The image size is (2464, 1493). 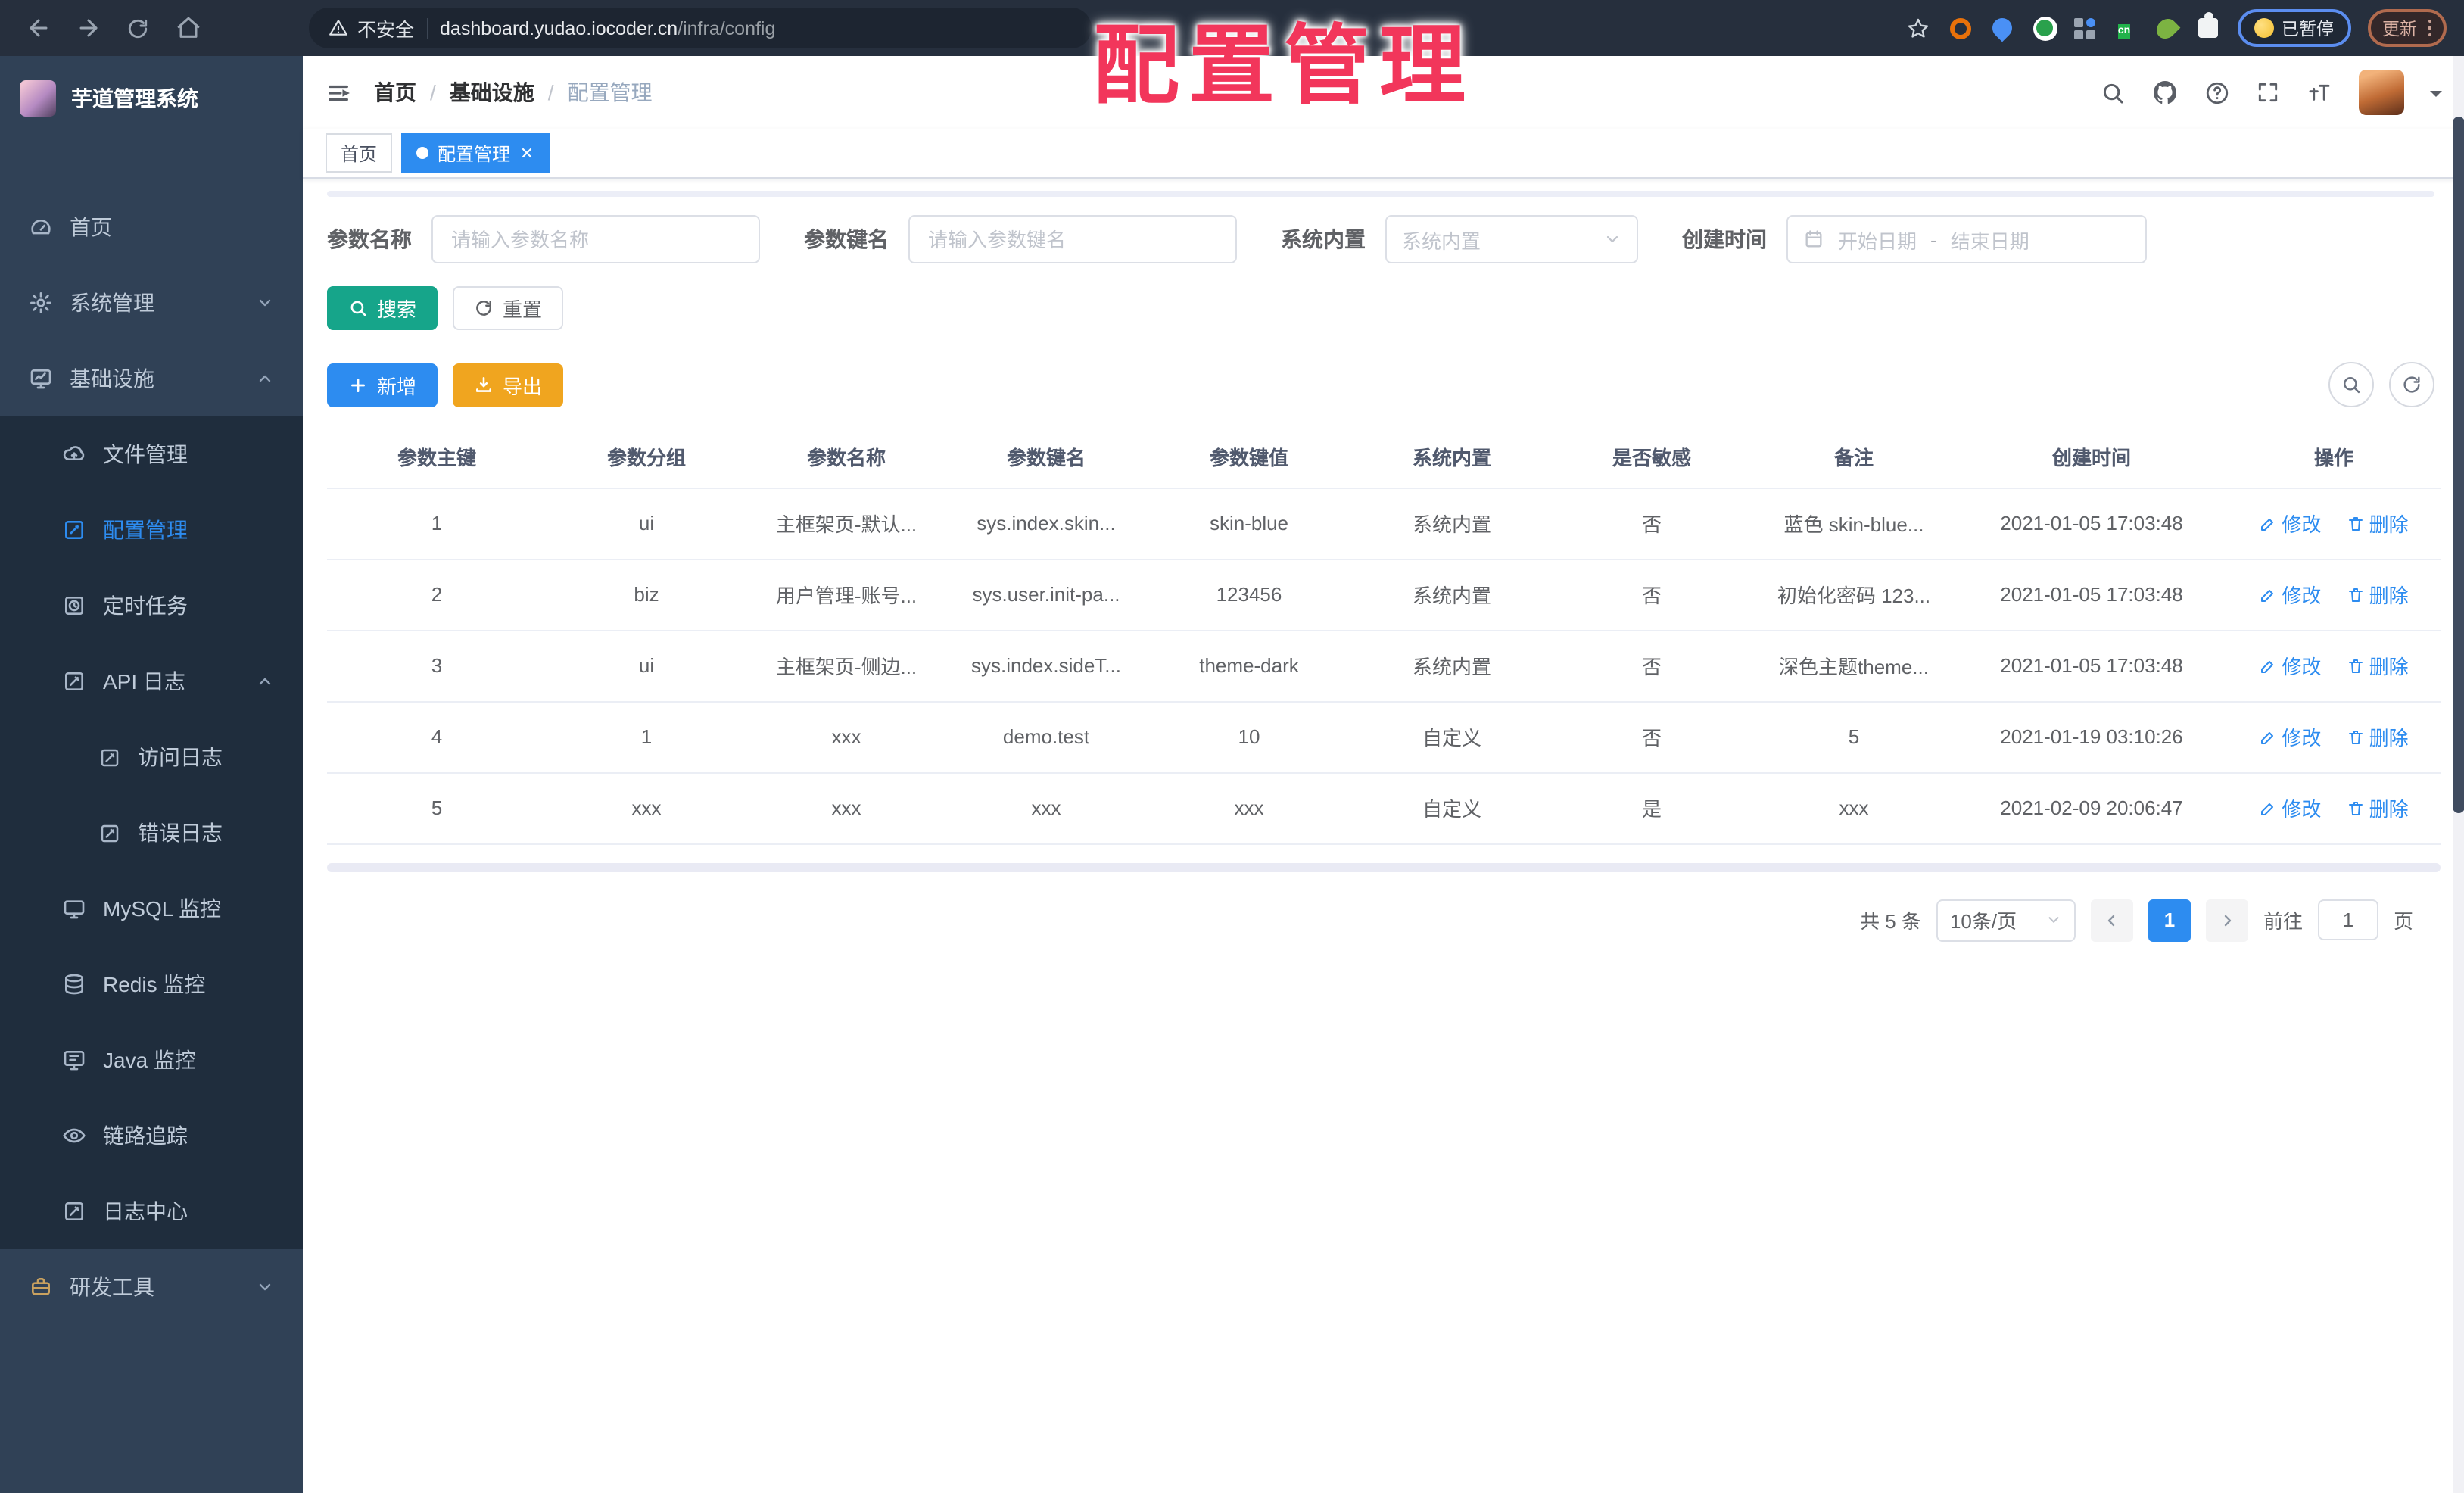 What do you see at coordinates (382, 308) in the screenshot?
I see `search-button: 搜索` at bounding box center [382, 308].